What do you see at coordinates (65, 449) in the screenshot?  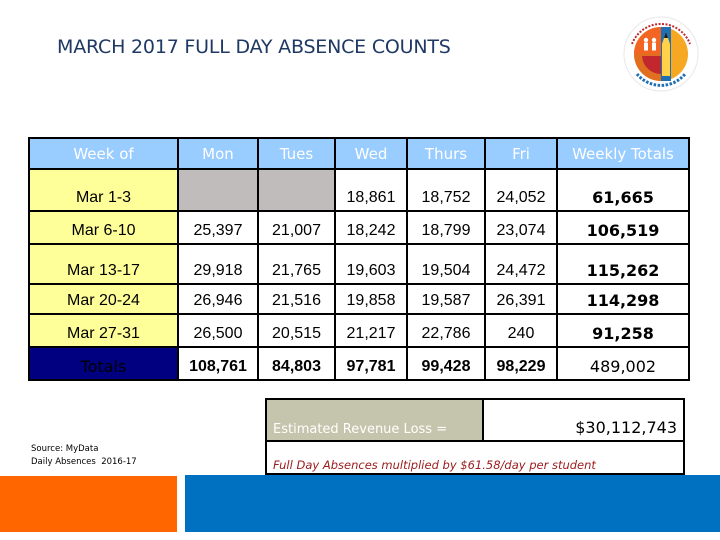 I see `source-line-1: Source: MyData` at bounding box center [65, 449].